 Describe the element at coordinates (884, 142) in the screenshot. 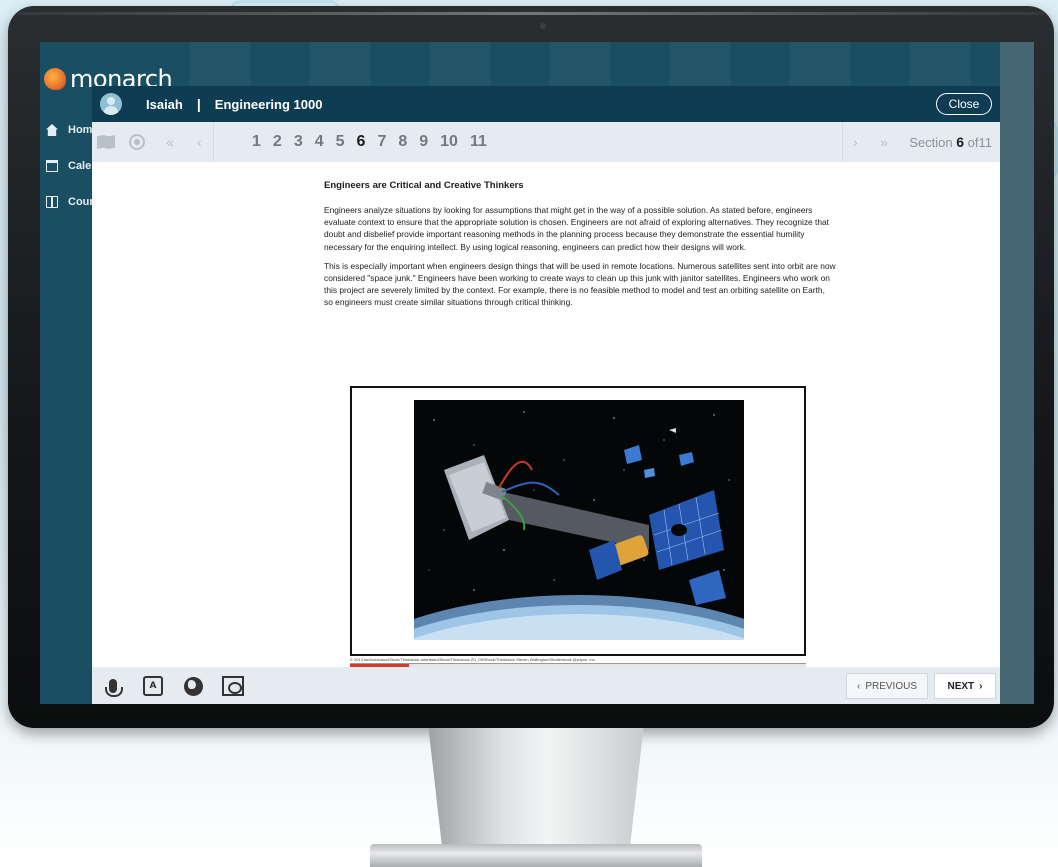

I see `last-section-button: »` at that location.